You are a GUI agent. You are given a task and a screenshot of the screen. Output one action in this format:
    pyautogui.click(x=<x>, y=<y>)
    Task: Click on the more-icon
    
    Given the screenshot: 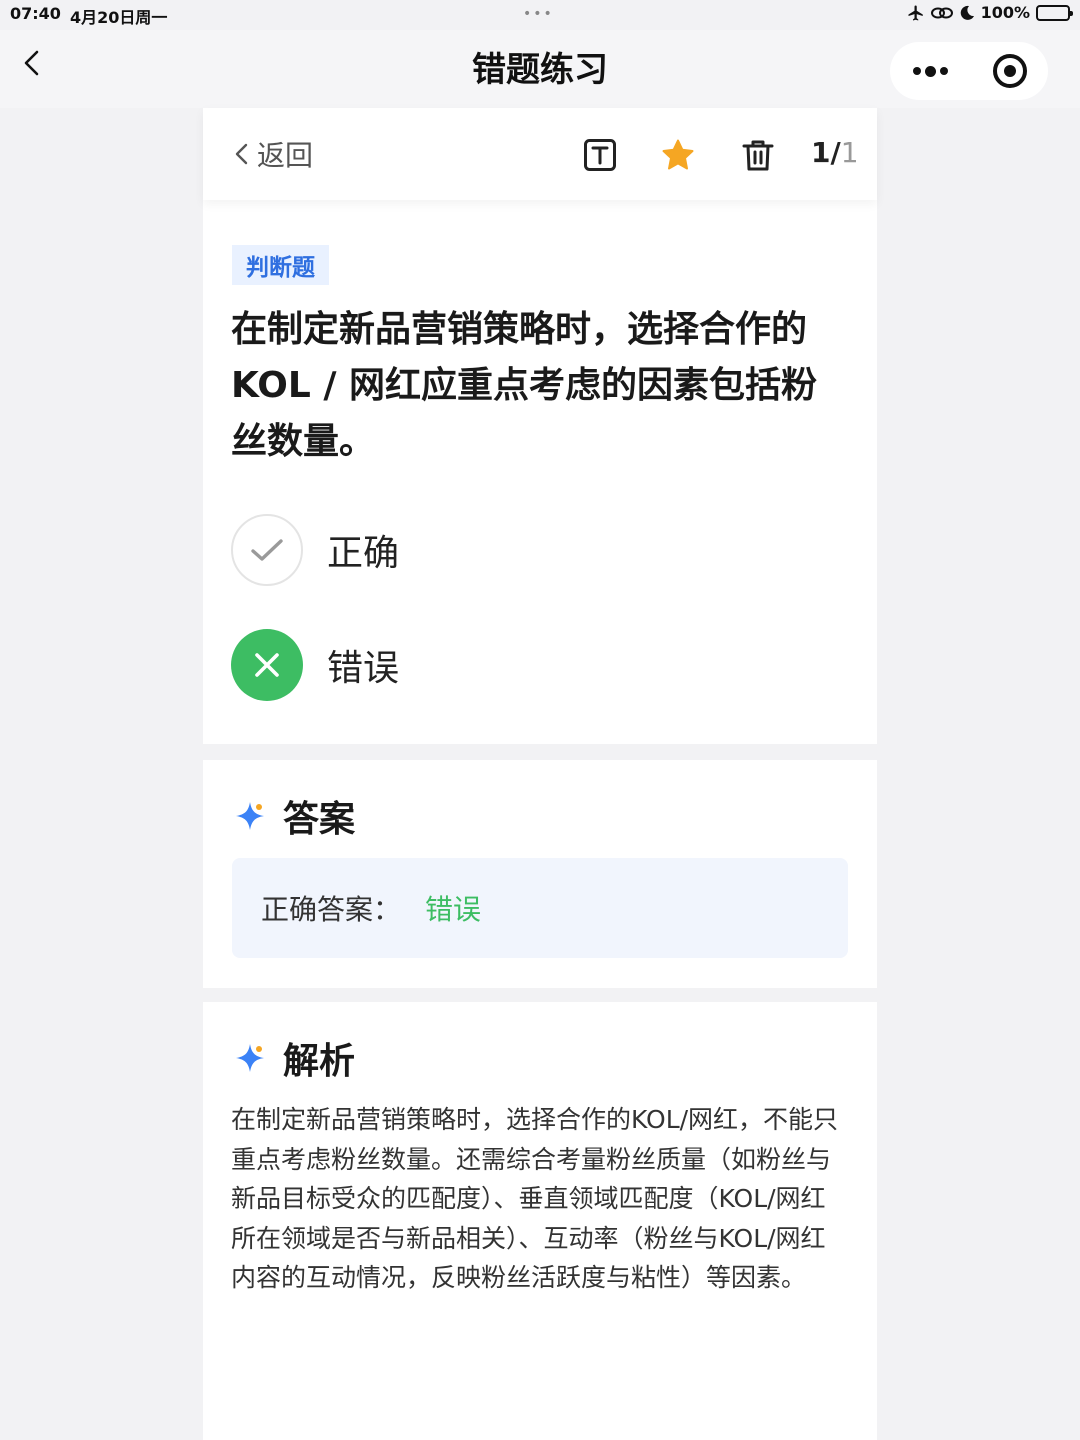 What is the action you would take?
    pyautogui.click(x=930, y=71)
    